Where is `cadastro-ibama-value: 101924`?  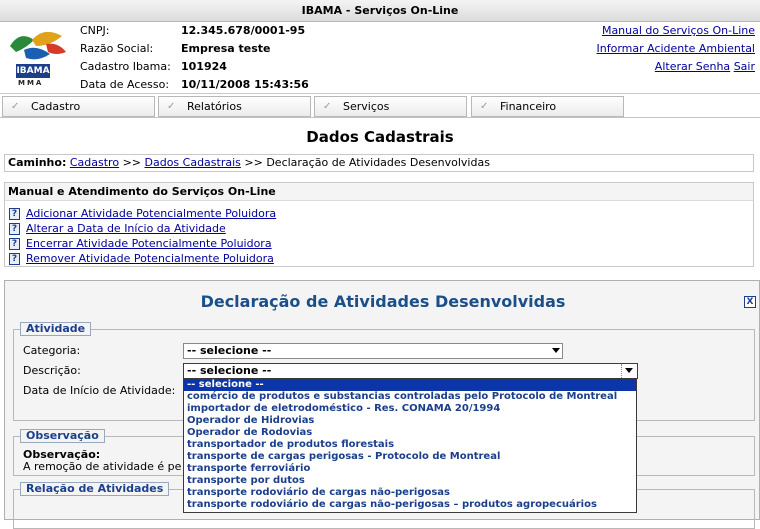 cadastro-ibama-value: 101924 is located at coordinates (204, 66).